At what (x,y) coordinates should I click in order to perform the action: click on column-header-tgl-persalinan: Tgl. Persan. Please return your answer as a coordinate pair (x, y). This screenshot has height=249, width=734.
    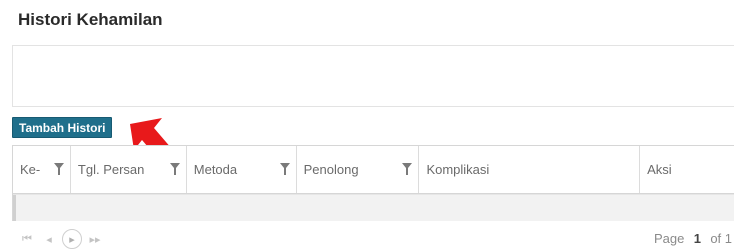
    Looking at the image, I should click on (129, 169).